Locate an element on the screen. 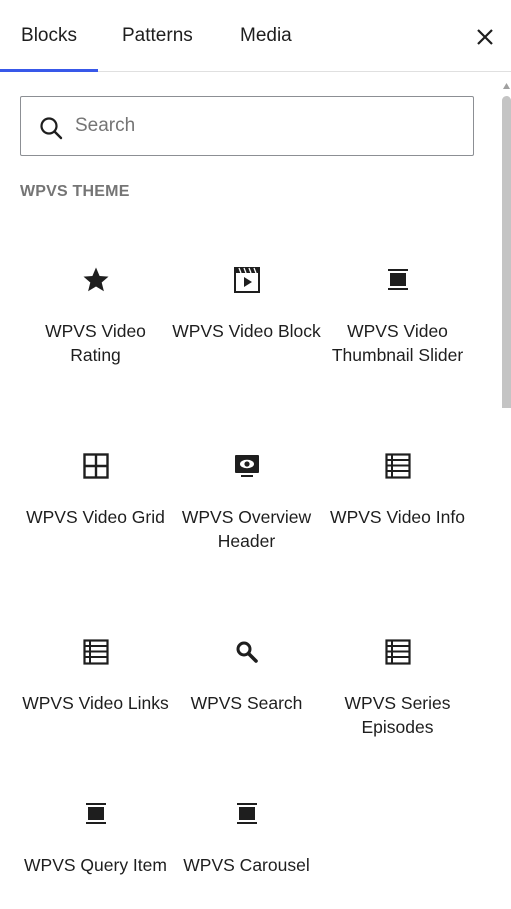 The width and height of the screenshot is (511, 909). grid-icon is located at coordinates (96, 466).